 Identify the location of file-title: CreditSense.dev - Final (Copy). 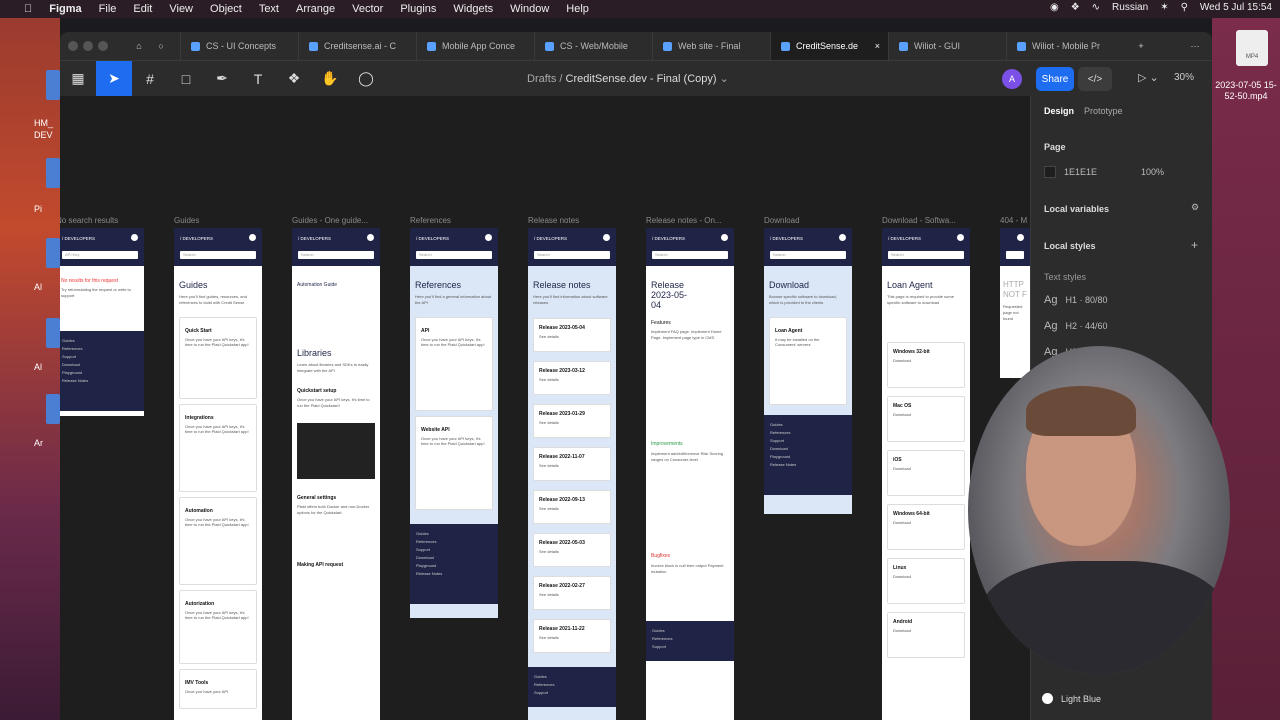
(641, 79).